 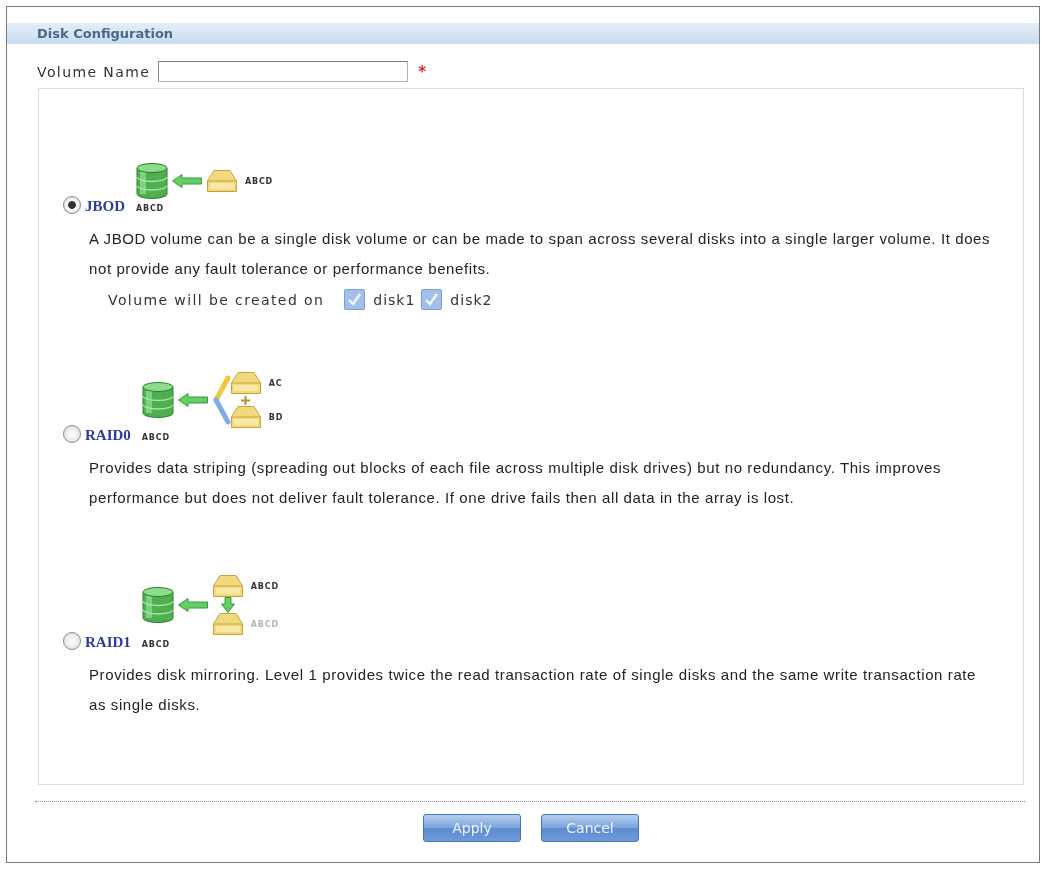 What do you see at coordinates (105, 33) in the screenshot?
I see `section-title: Disk Configuration` at bounding box center [105, 33].